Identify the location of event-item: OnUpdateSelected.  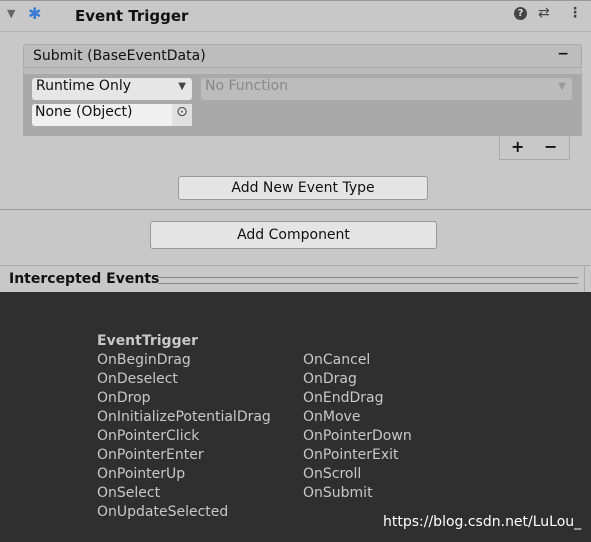
(163, 512).